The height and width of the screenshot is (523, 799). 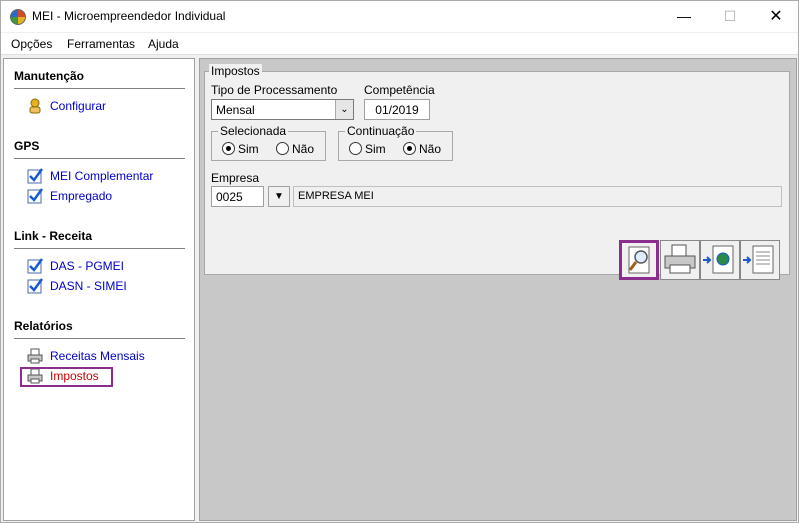 I want to click on close-button: ✕, so click(x=776, y=16).